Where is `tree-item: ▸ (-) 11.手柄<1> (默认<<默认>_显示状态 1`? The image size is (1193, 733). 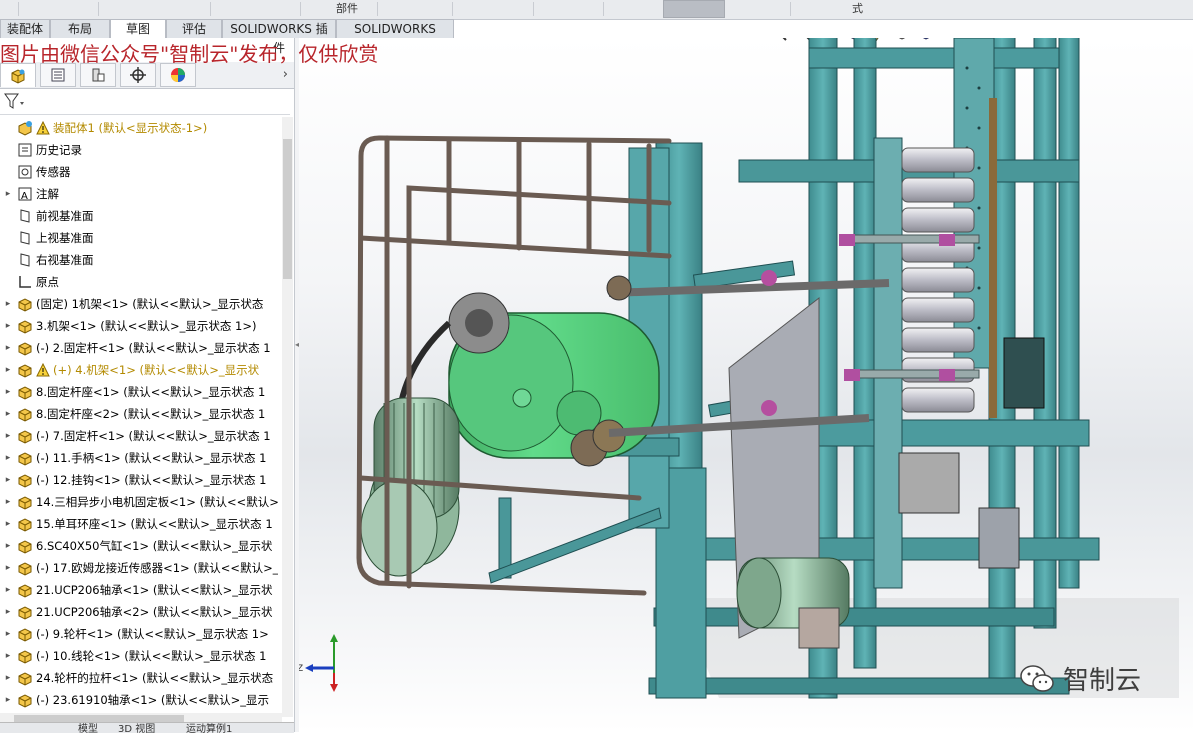
tree-item: ▸ (-) 11.手柄<1> (默认<<默认>_显示状态 1 is located at coordinates (140, 458).